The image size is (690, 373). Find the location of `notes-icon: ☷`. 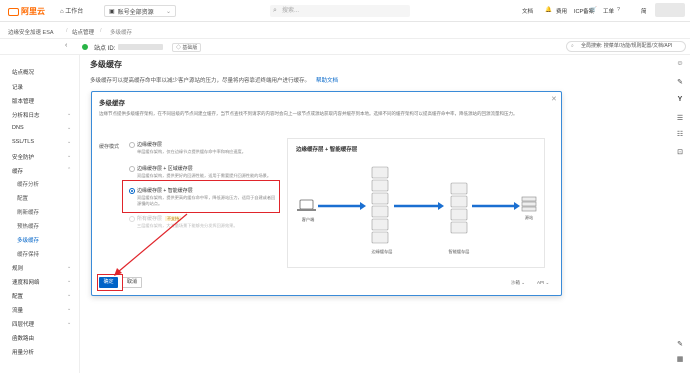

notes-icon: ☷ is located at coordinates (680, 134).